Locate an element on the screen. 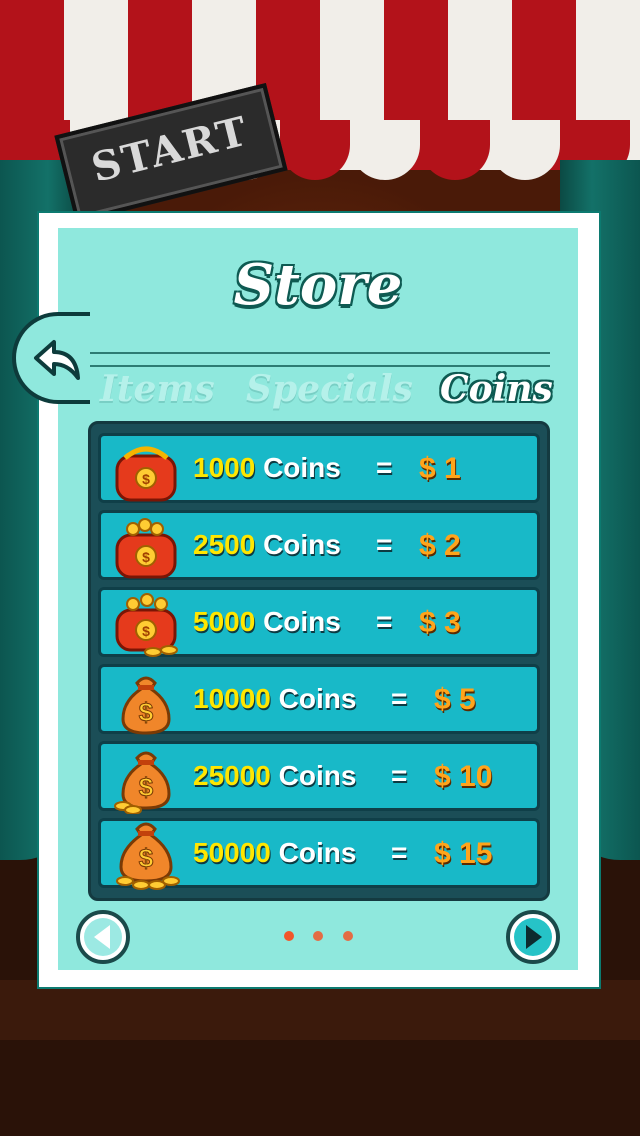 The width and height of the screenshot is (640, 1136). coin-pack-label: 5000 Coins is located at coordinates (267, 622).